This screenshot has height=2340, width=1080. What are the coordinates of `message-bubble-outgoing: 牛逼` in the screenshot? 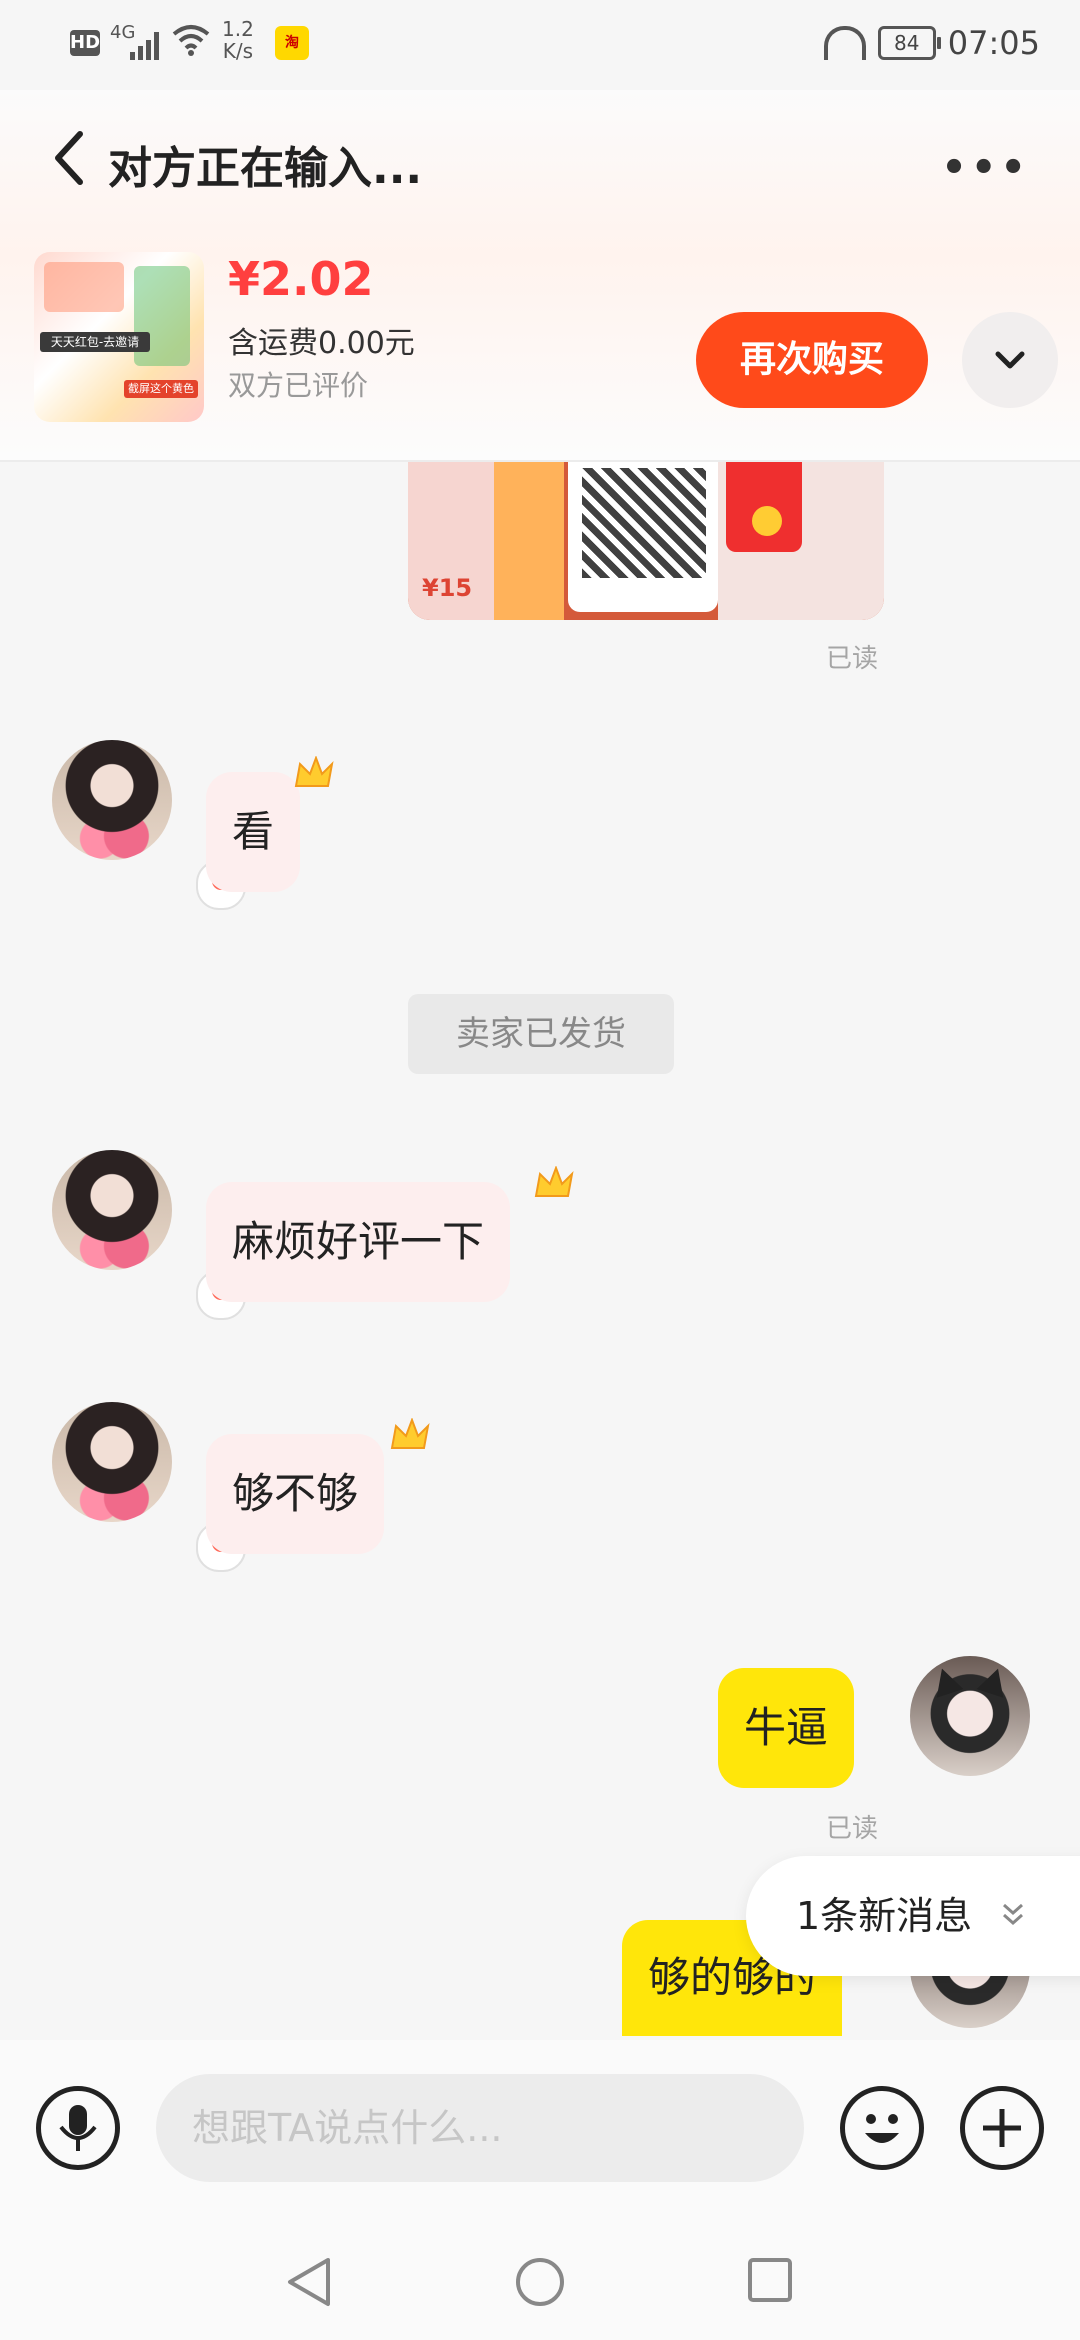 It's located at (786, 1728).